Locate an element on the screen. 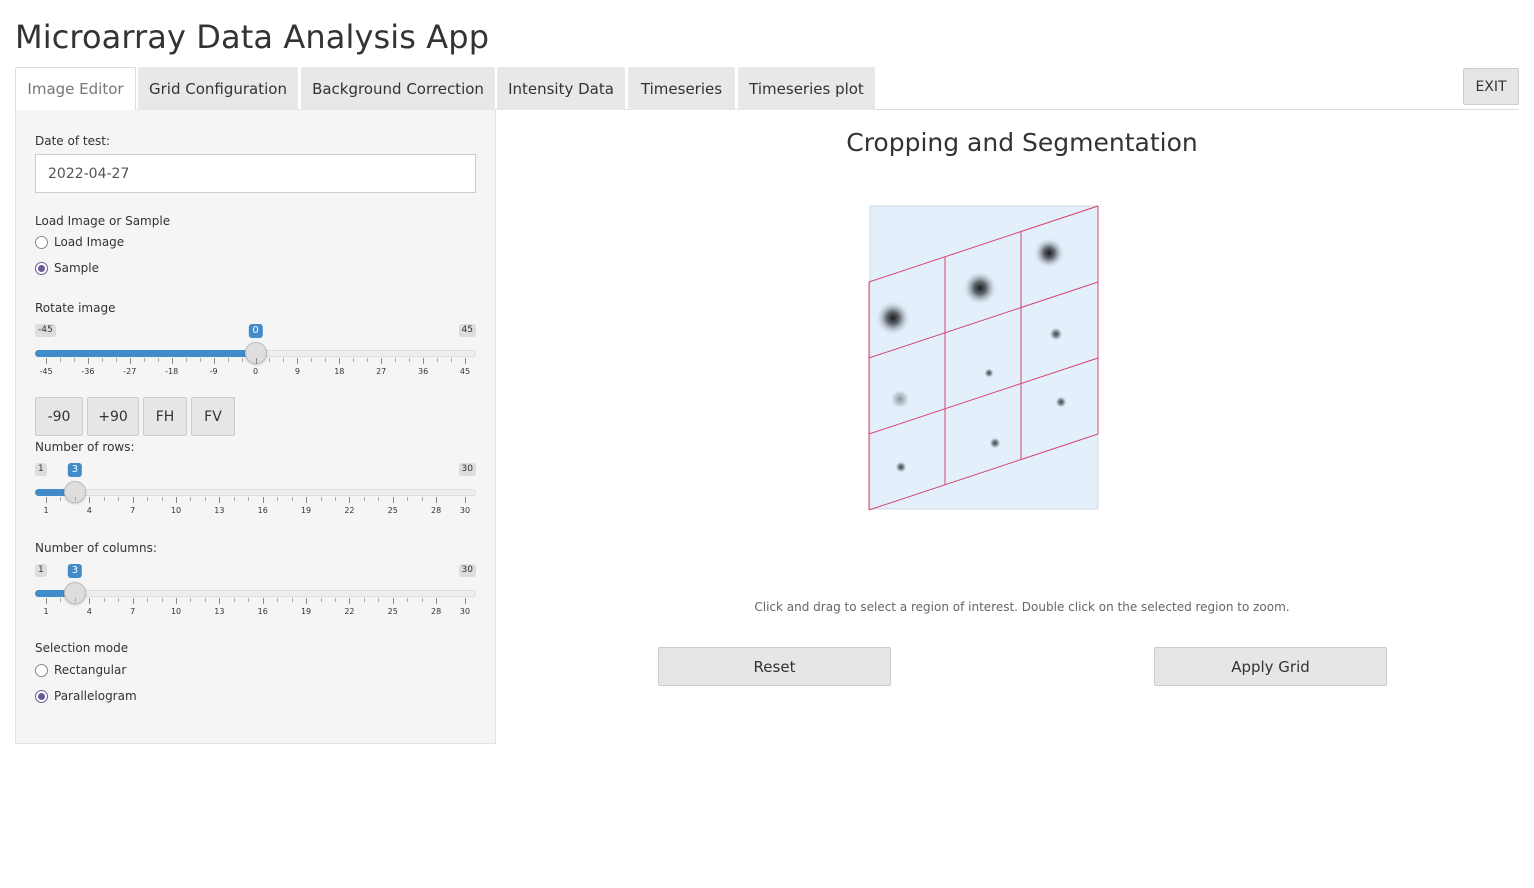 This screenshot has height=888, width=1534. radio-parallelogram: Parallelogram is located at coordinates (86, 696).